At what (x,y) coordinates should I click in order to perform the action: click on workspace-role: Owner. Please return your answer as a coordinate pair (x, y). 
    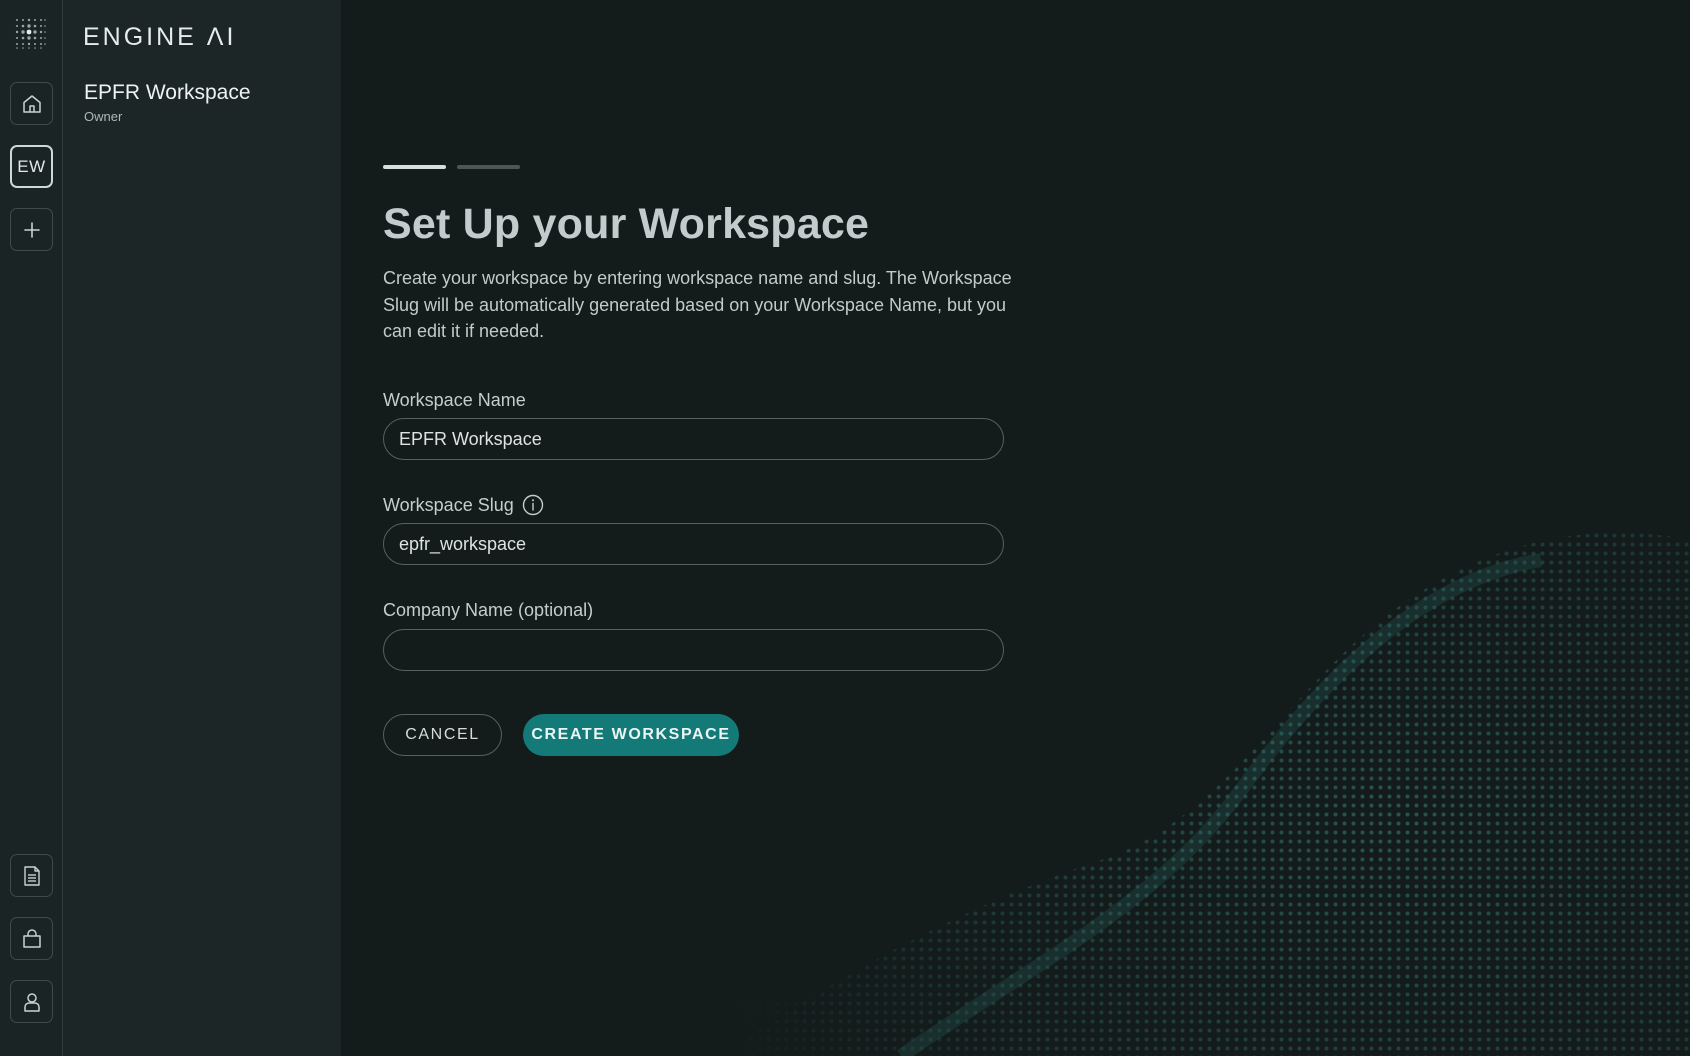
    Looking at the image, I should click on (103, 116).